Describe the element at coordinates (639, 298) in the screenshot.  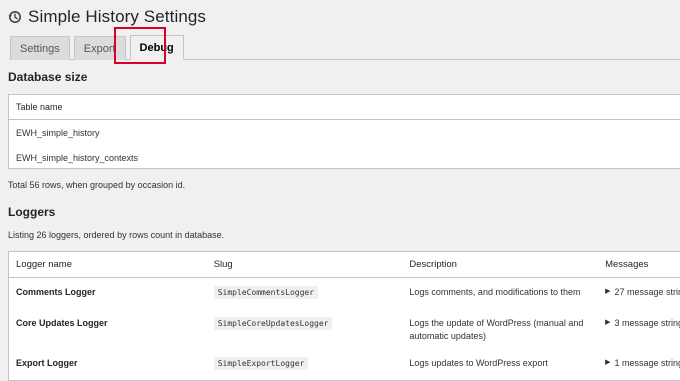
I see `messages-toggle: ▶ 27 message strings` at that location.